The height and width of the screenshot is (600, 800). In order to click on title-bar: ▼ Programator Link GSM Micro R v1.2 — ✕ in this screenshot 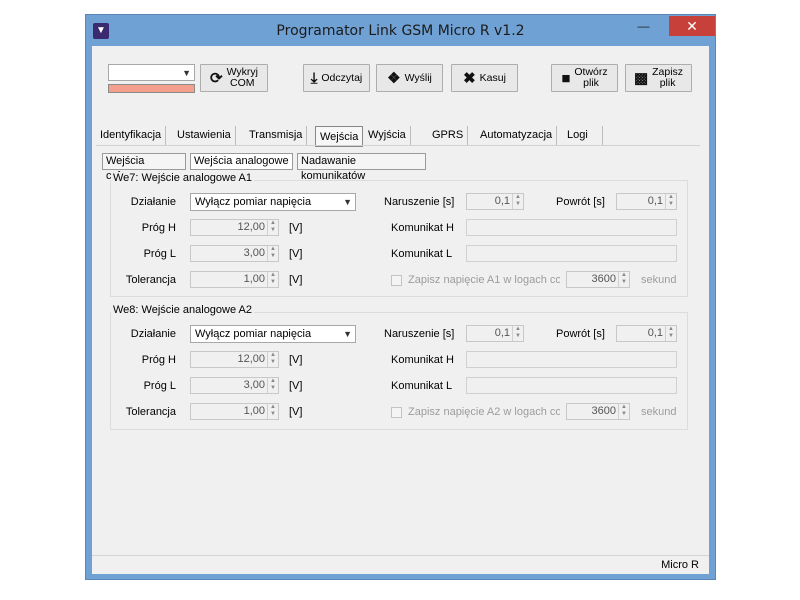, I will do `click(400, 31)`.